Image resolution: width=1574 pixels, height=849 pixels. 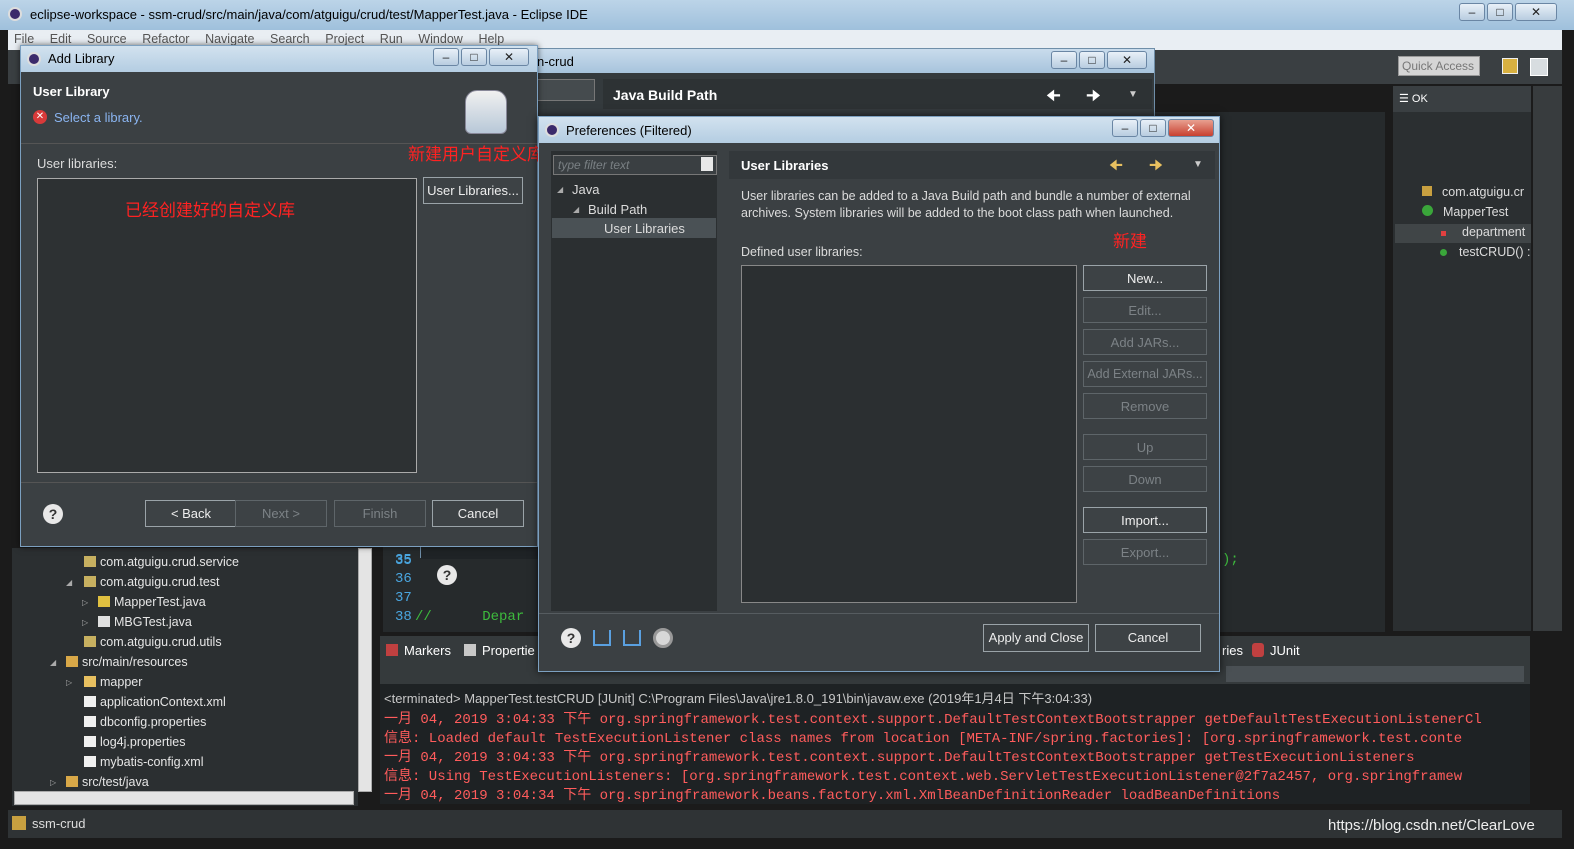 What do you see at coordinates (1539, 67) in the screenshot?
I see `java-perspective-icon` at bounding box center [1539, 67].